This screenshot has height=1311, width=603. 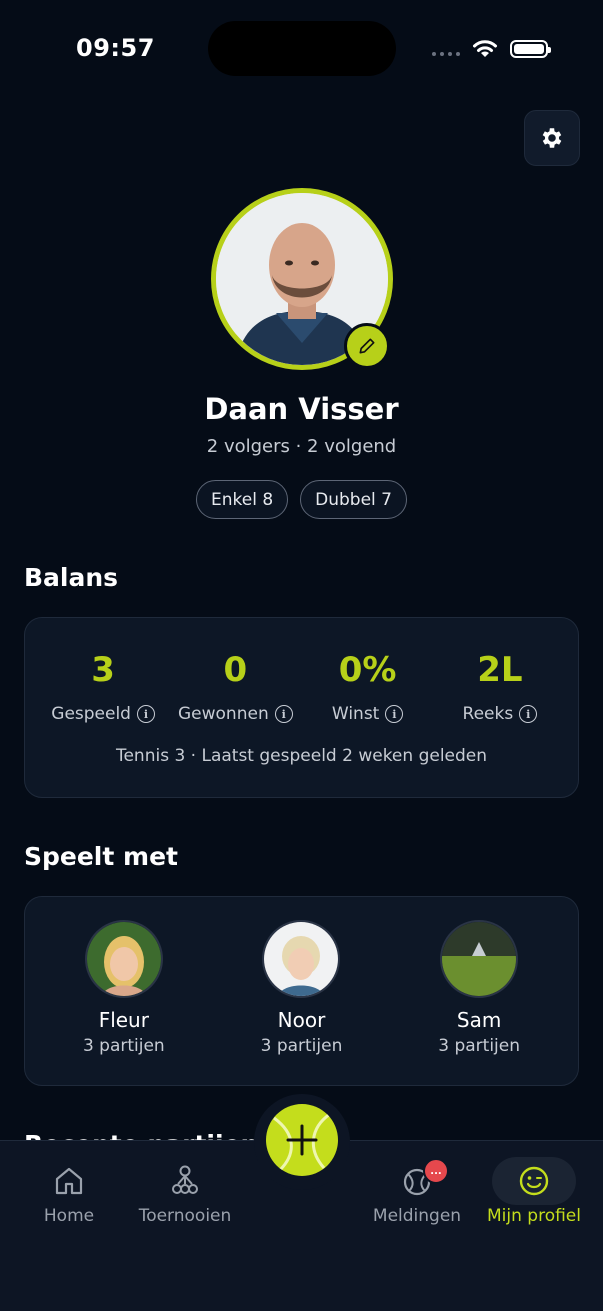 What do you see at coordinates (530, 49) in the screenshot?
I see `battery-icon` at bounding box center [530, 49].